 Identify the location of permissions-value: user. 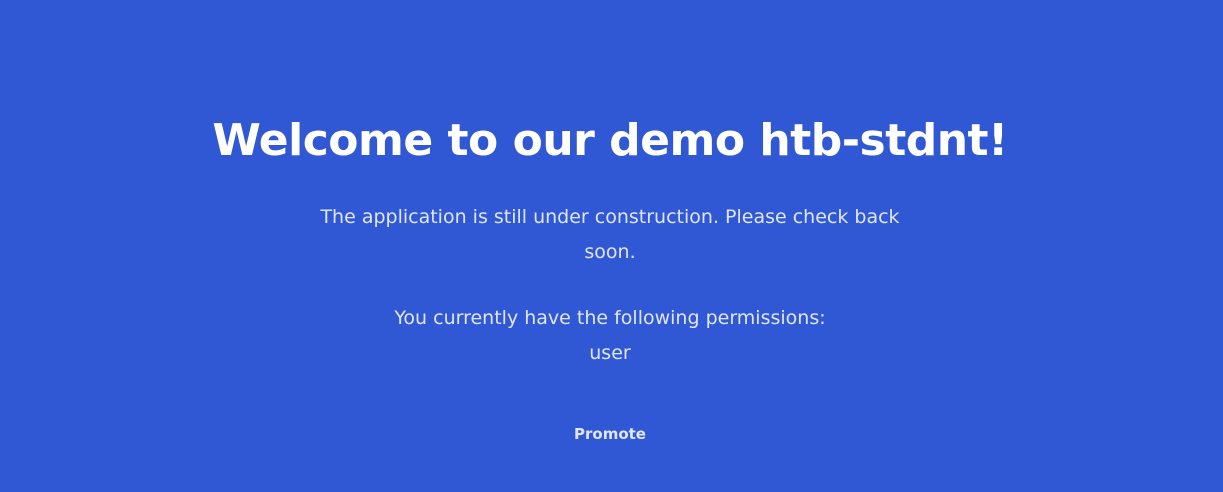
(610, 353).